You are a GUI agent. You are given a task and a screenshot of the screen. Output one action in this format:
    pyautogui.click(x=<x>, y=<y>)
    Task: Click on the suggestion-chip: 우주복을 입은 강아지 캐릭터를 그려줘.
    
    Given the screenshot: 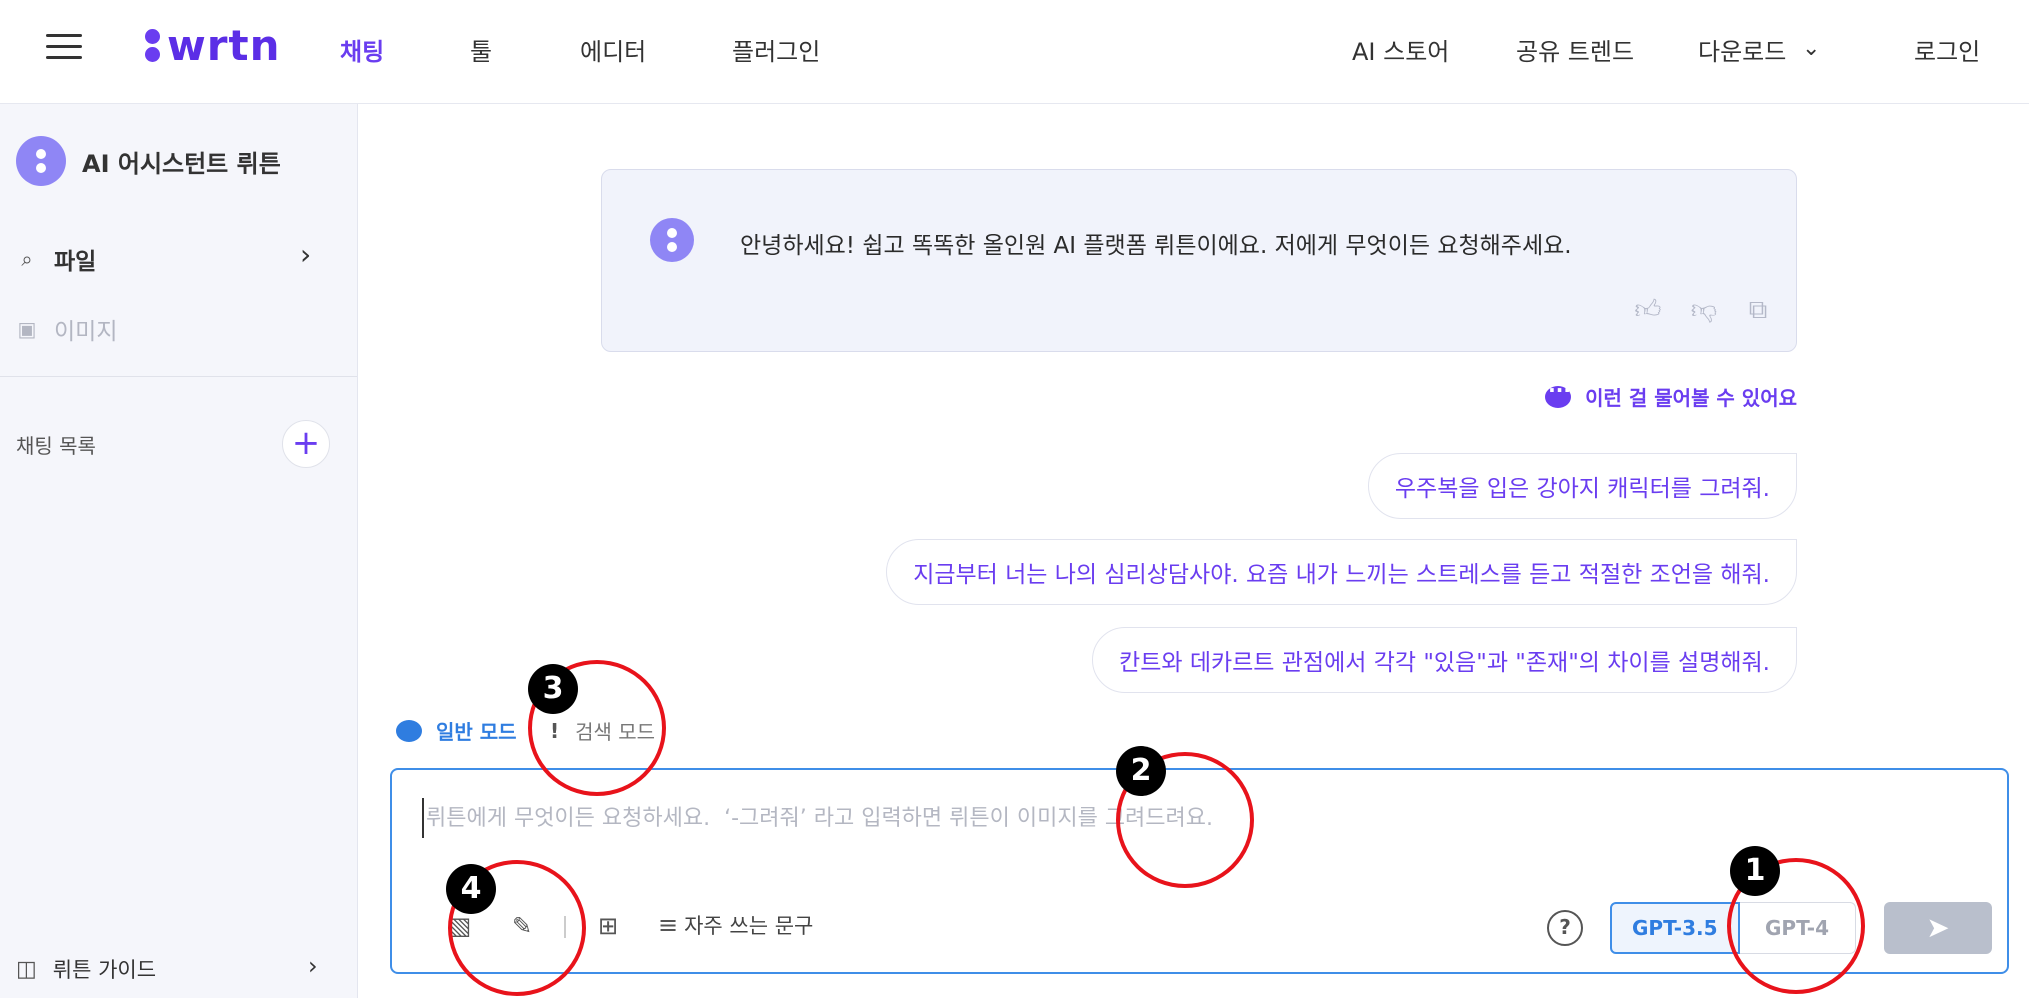 What is the action you would take?
    pyautogui.click(x=1582, y=486)
    